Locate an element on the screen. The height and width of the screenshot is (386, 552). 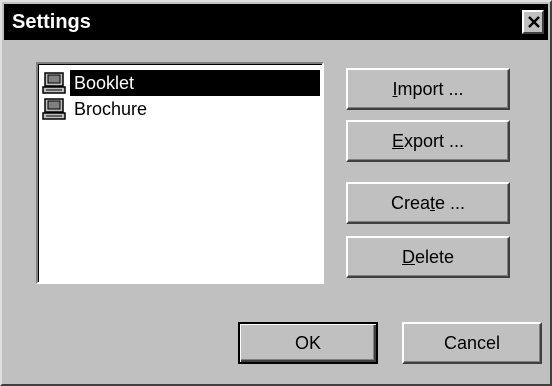
list-item-label: Booklet is located at coordinates (195, 83).